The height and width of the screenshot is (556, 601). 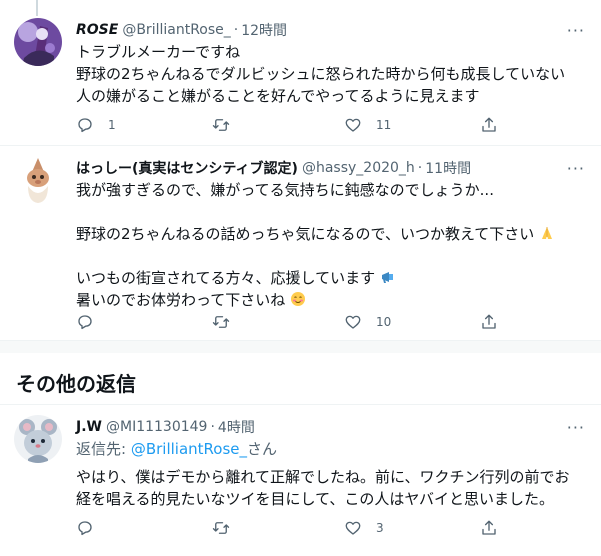 What do you see at coordinates (367, 322) in the screenshot?
I see `like-button: 10` at bounding box center [367, 322].